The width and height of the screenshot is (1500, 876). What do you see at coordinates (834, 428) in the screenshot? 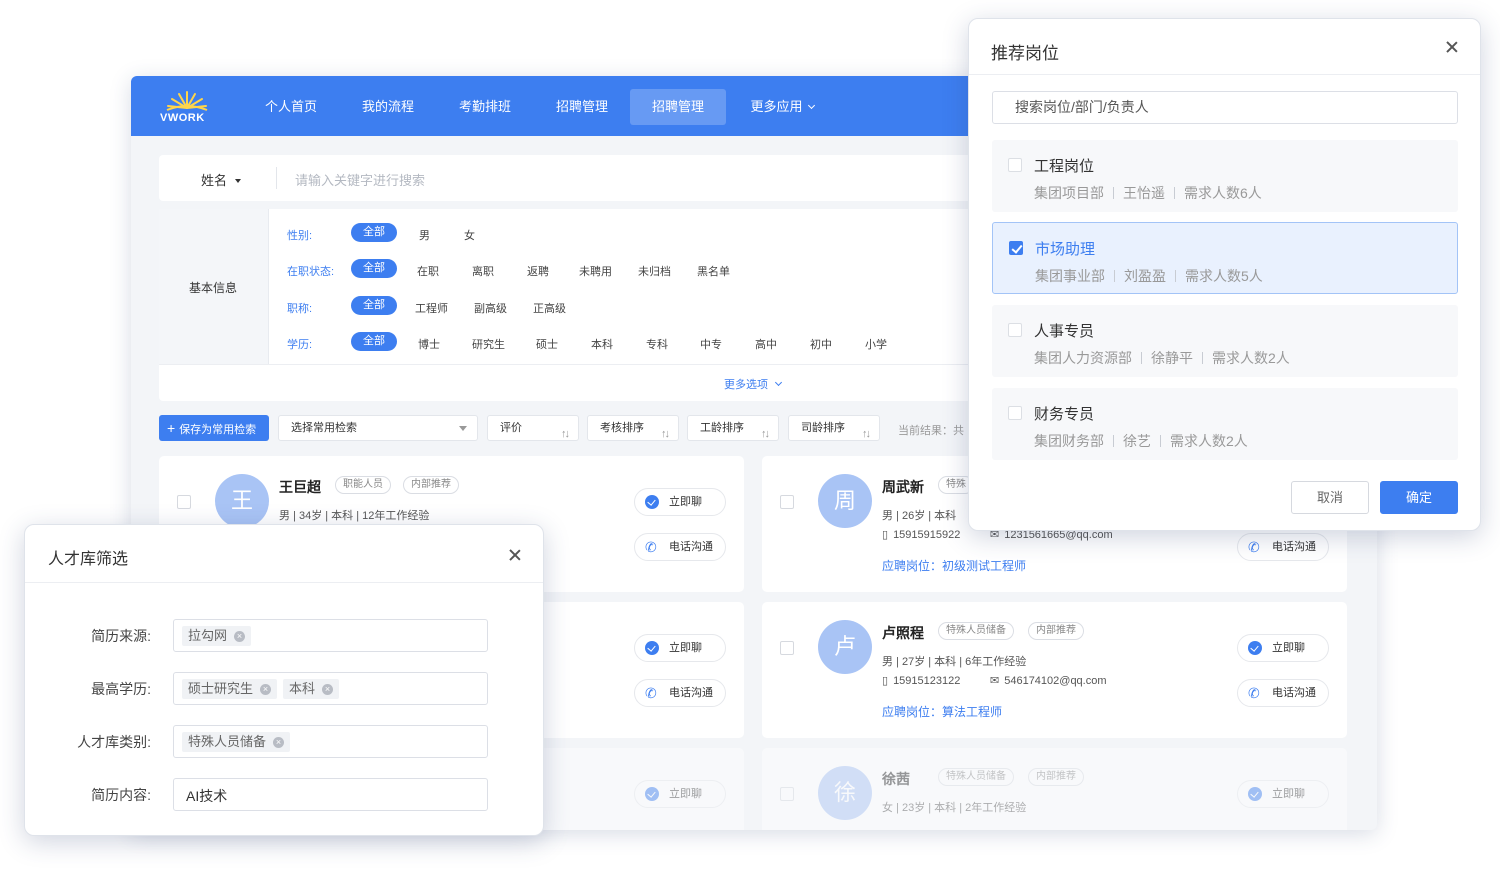
I see `sort-company-age: 司龄排序 ↑↓` at bounding box center [834, 428].